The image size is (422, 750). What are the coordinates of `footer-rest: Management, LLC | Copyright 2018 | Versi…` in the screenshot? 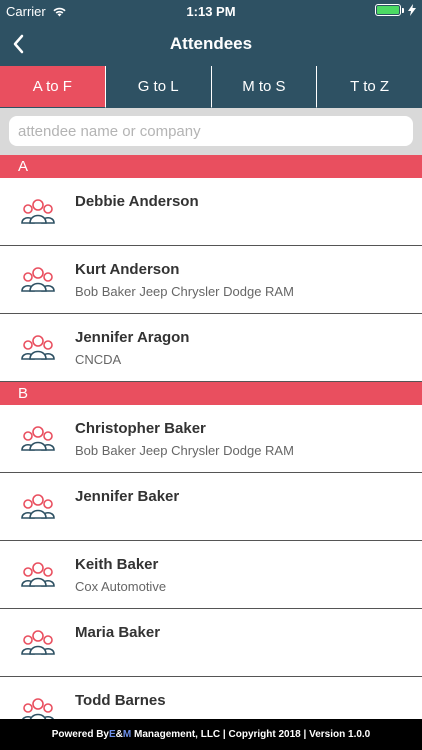 It's located at (251, 734).